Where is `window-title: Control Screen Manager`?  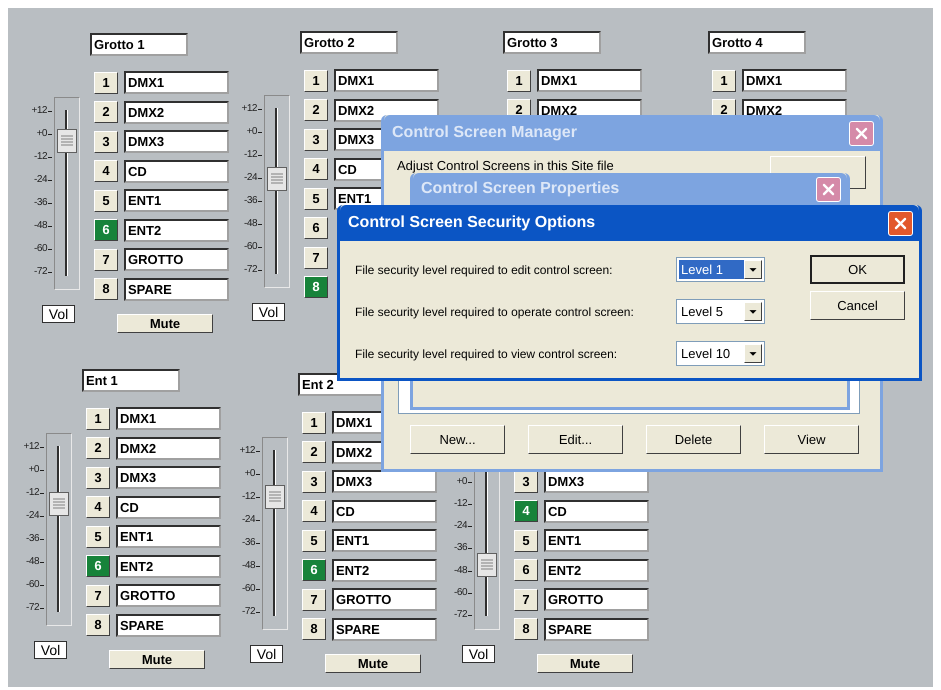 window-title: Control Screen Manager is located at coordinates (484, 133).